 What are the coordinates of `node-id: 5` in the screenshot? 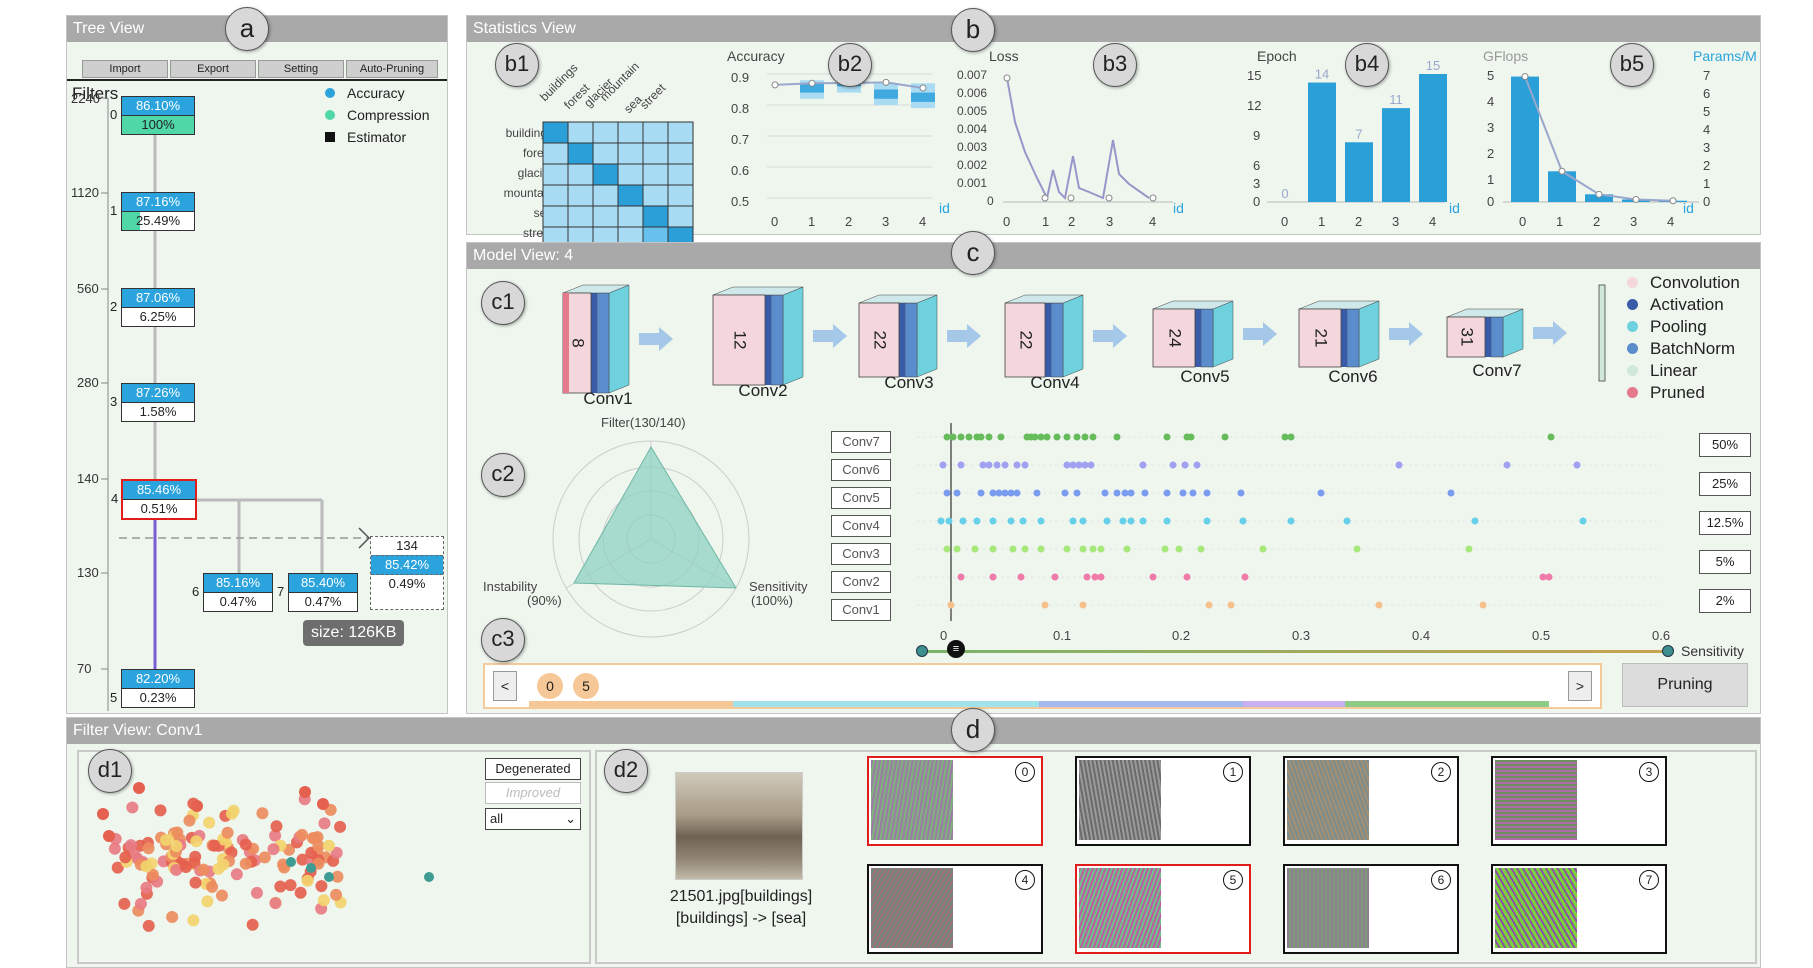 It's located at (114, 697).